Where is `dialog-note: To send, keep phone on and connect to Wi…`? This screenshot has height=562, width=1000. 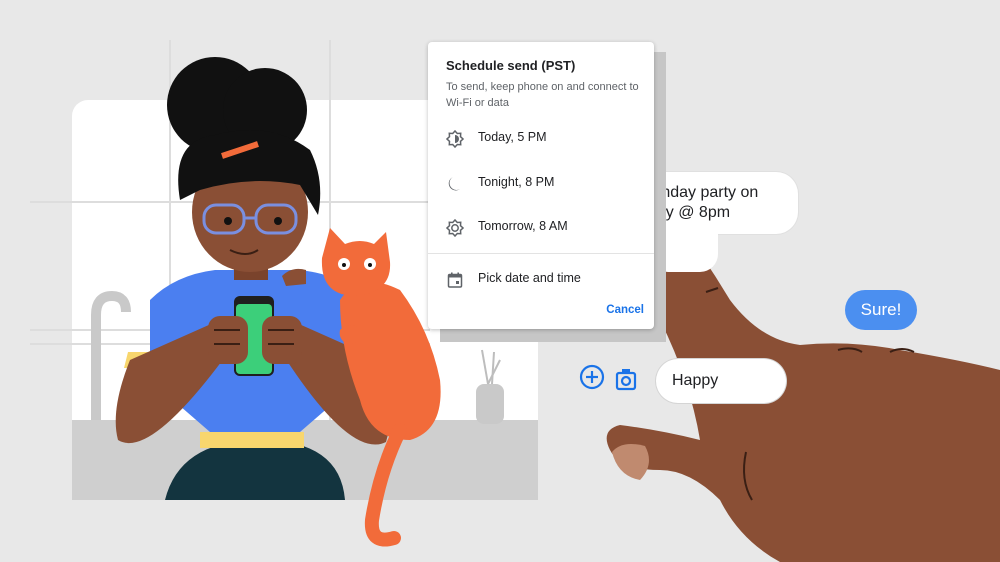 dialog-note: To send, keep phone on and connect to Wi… is located at coordinates (542, 95).